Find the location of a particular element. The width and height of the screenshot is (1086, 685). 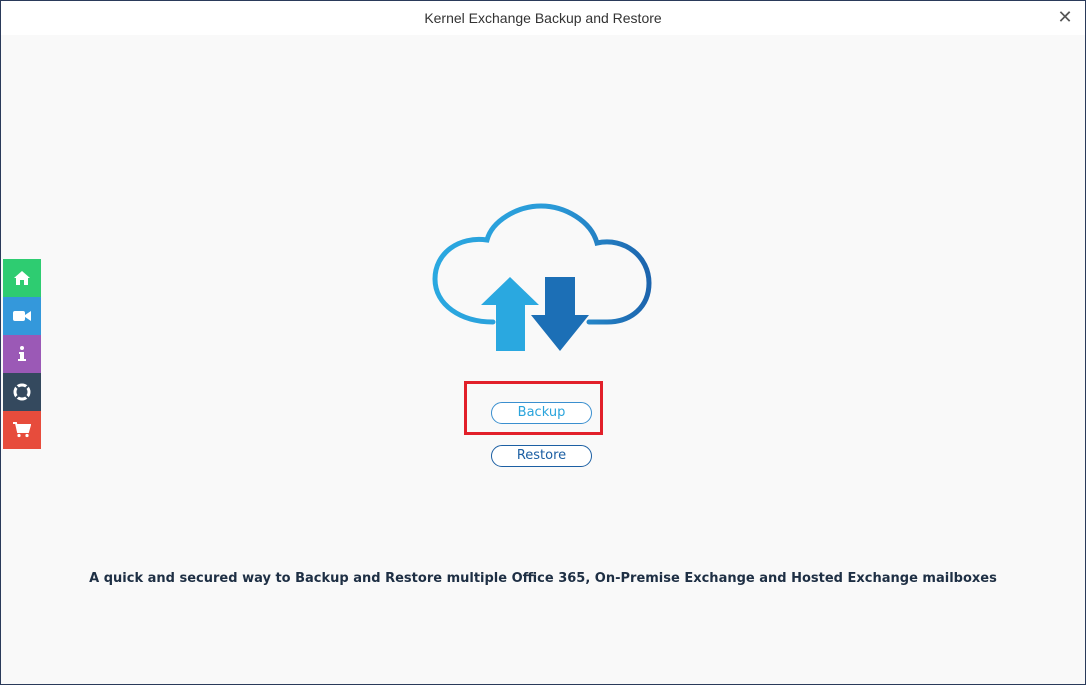

info-icon is located at coordinates (22, 353).